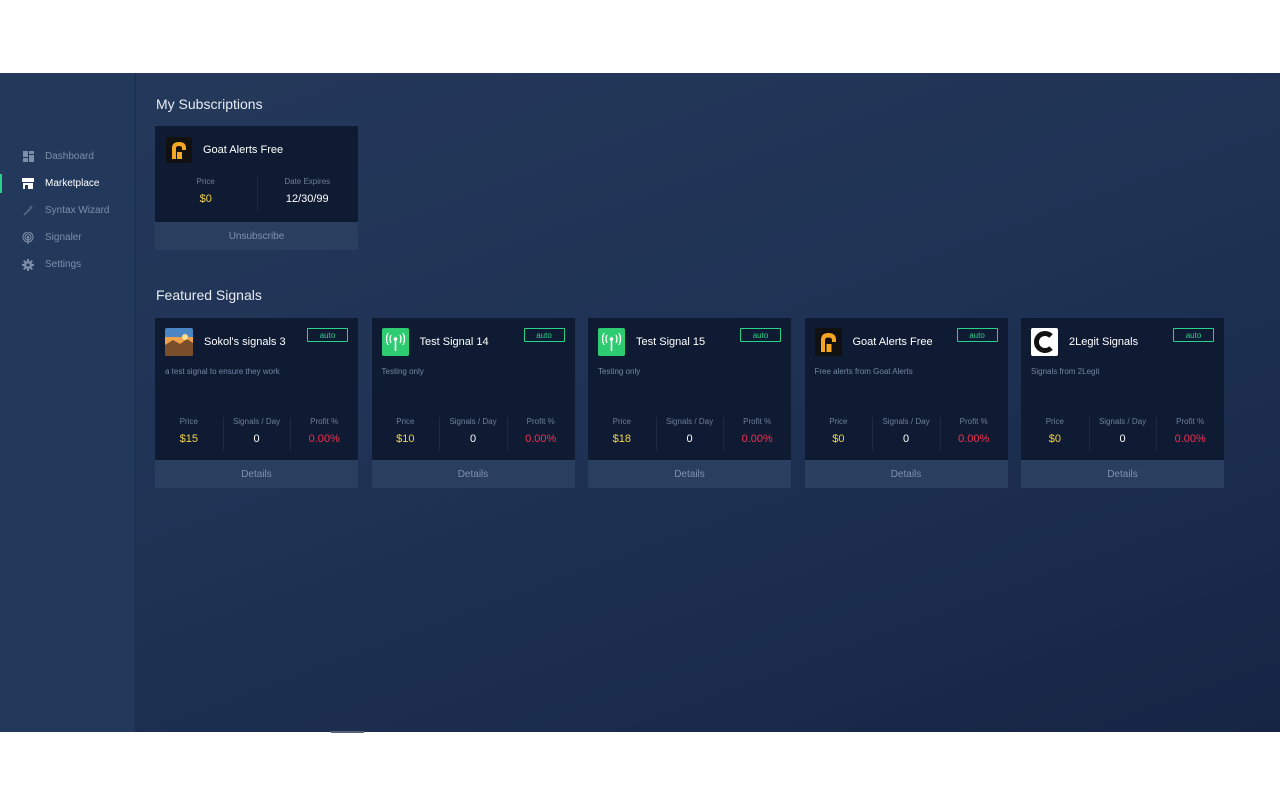 This screenshot has height=800, width=1280. Describe the element at coordinates (307, 199) in the screenshot. I see `date-expires-value: 12/30/99` at that location.